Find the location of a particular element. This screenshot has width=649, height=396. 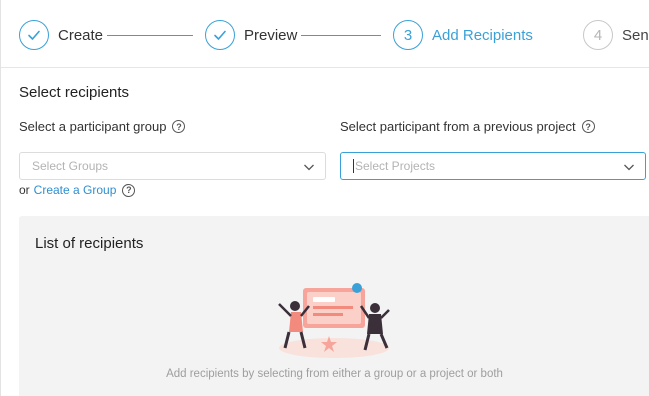

step-add-recipients: 3 Add Recipients is located at coordinates (463, 35).